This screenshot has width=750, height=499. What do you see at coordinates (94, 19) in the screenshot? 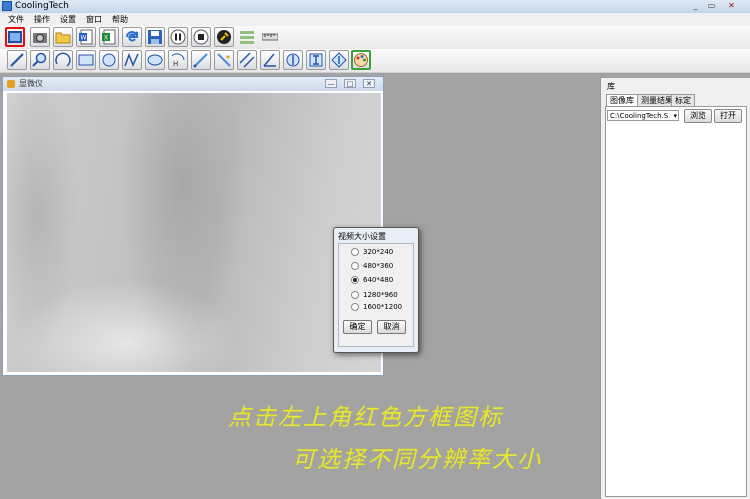
I see `menu-window: 窗口` at bounding box center [94, 19].